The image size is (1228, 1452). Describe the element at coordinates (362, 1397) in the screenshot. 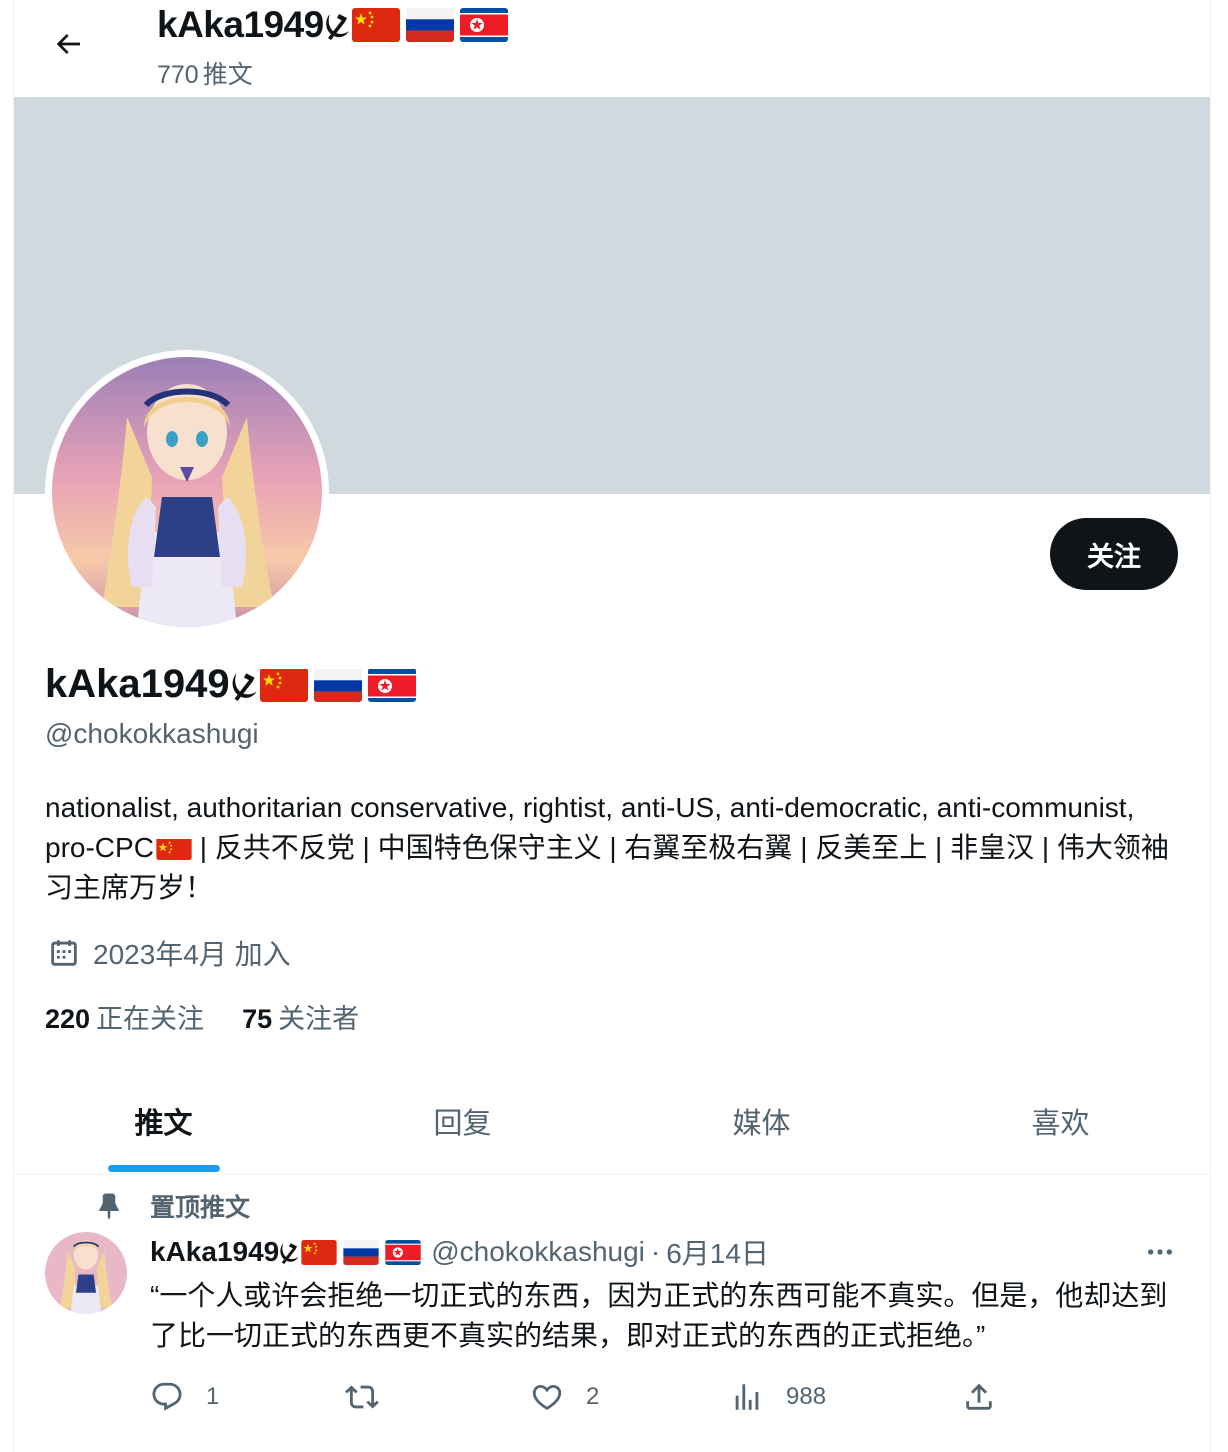

I see `retweet-icon` at that location.